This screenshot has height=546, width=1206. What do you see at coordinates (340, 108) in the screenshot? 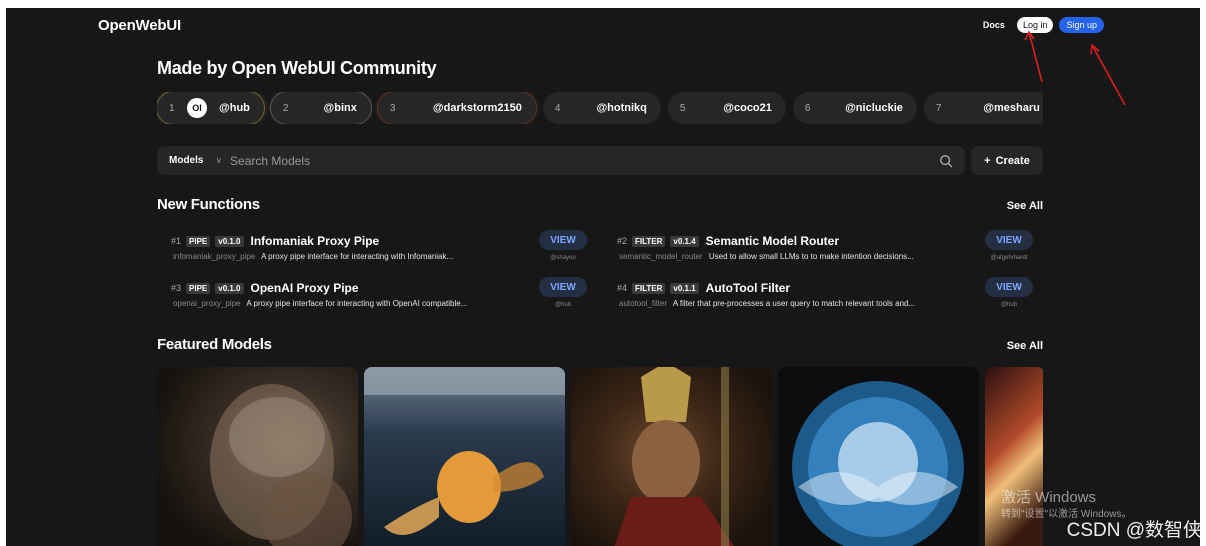
I see `author-handle: @binx` at bounding box center [340, 108].